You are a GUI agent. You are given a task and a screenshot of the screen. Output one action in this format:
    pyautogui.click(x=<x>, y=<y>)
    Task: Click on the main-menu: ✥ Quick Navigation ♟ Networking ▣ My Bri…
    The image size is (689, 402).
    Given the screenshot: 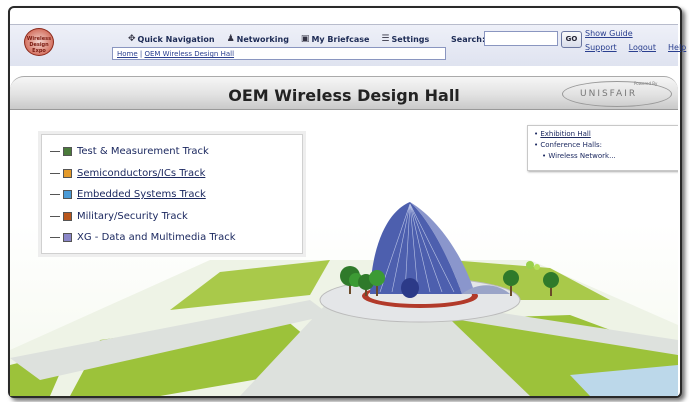 What is the action you would take?
    pyautogui.click(x=278, y=39)
    